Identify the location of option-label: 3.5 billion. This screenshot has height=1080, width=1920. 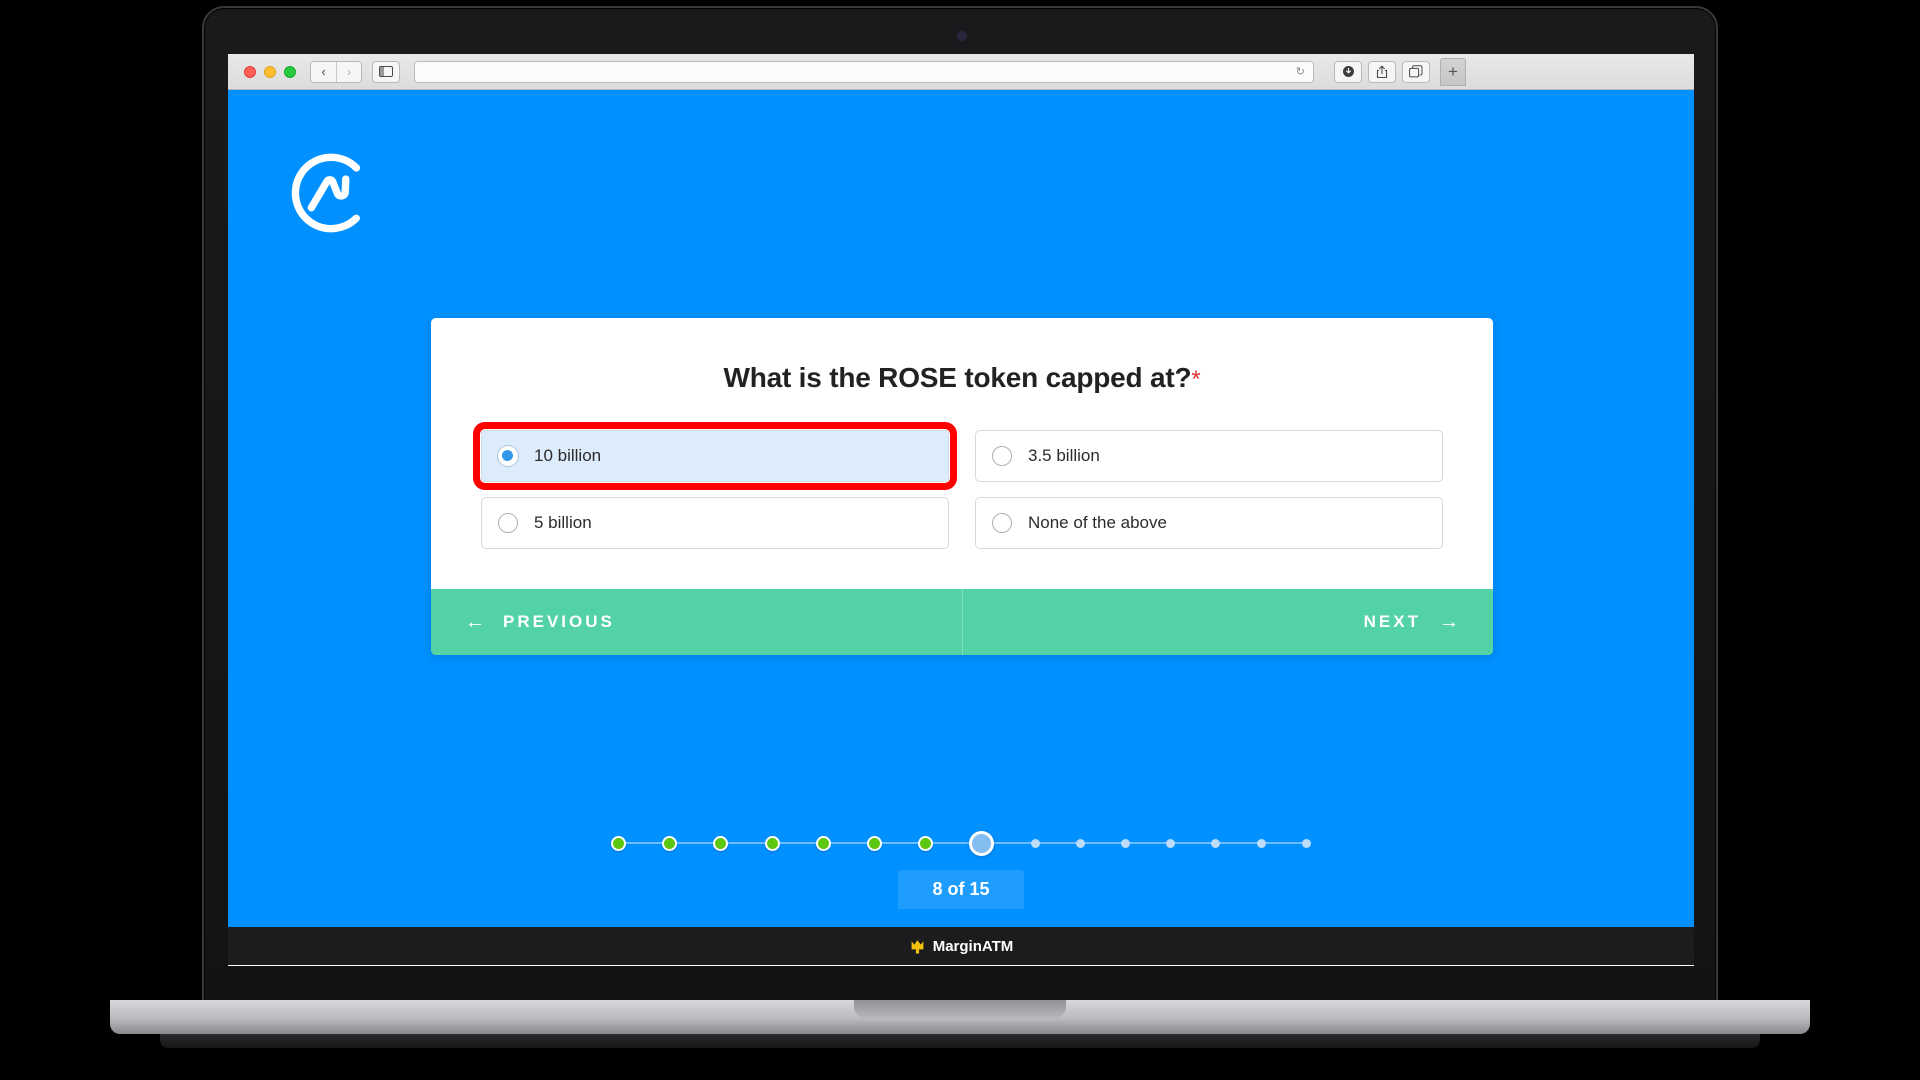
(1064, 455).